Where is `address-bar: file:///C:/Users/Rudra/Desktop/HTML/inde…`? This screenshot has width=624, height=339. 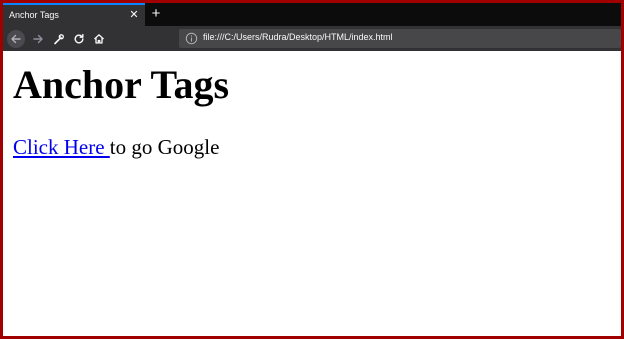
address-bar: file:///C:/Users/Rudra/Desktop/HTML/inde… is located at coordinates (400, 38).